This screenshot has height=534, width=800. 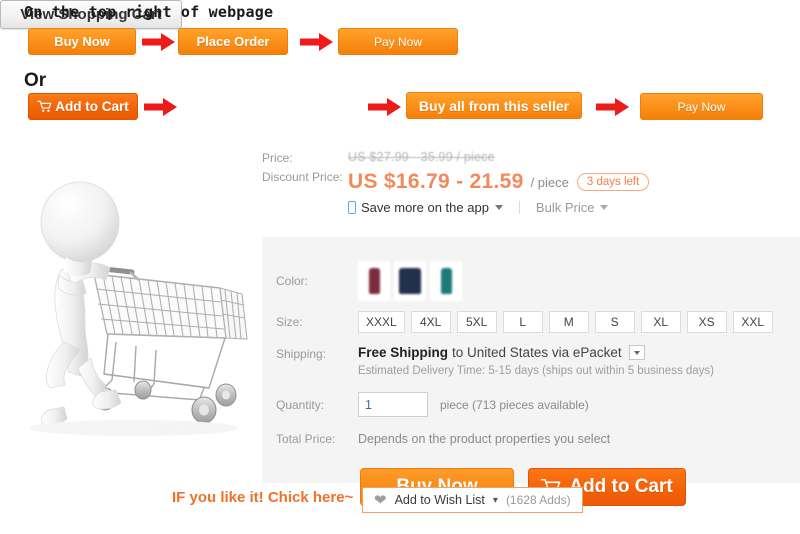 I want to click on color-label: Color:, so click(x=292, y=281).